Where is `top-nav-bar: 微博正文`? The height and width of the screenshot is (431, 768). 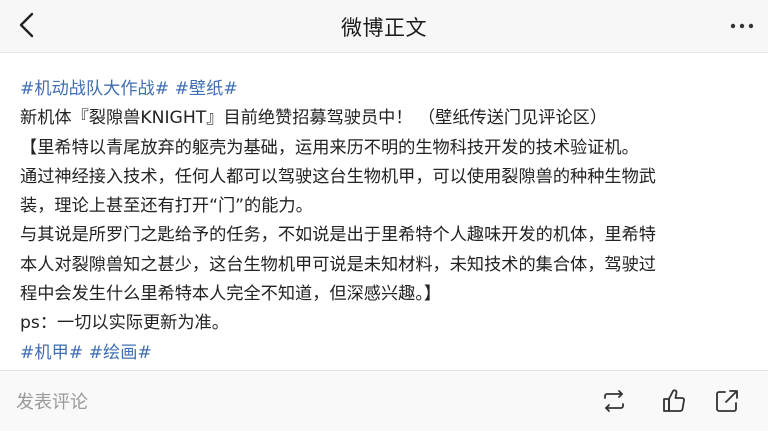 top-nav-bar: 微博正文 is located at coordinates (384, 26).